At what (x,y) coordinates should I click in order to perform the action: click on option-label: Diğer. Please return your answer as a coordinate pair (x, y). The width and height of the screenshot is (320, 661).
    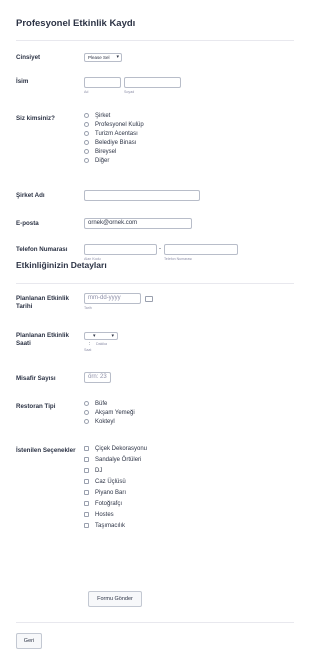
    Looking at the image, I should click on (102, 161).